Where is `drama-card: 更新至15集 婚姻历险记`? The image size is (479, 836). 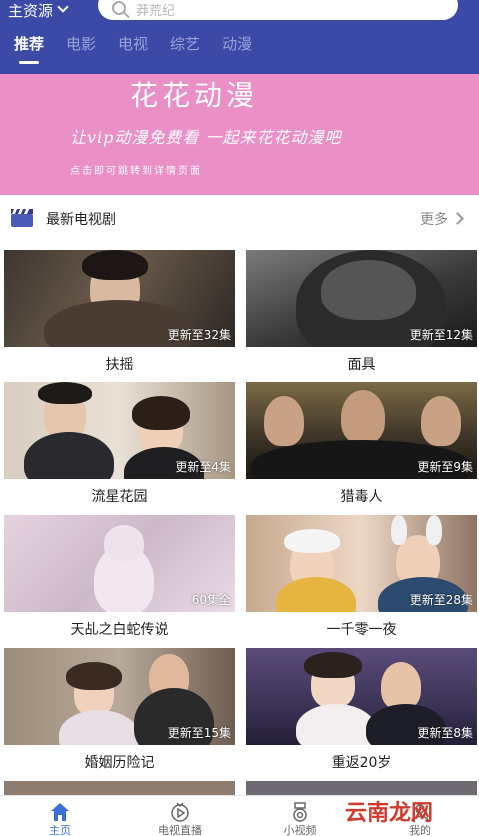 drama-card: 更新至15集 婚姻历险记 is located at coordinates (119, 712).